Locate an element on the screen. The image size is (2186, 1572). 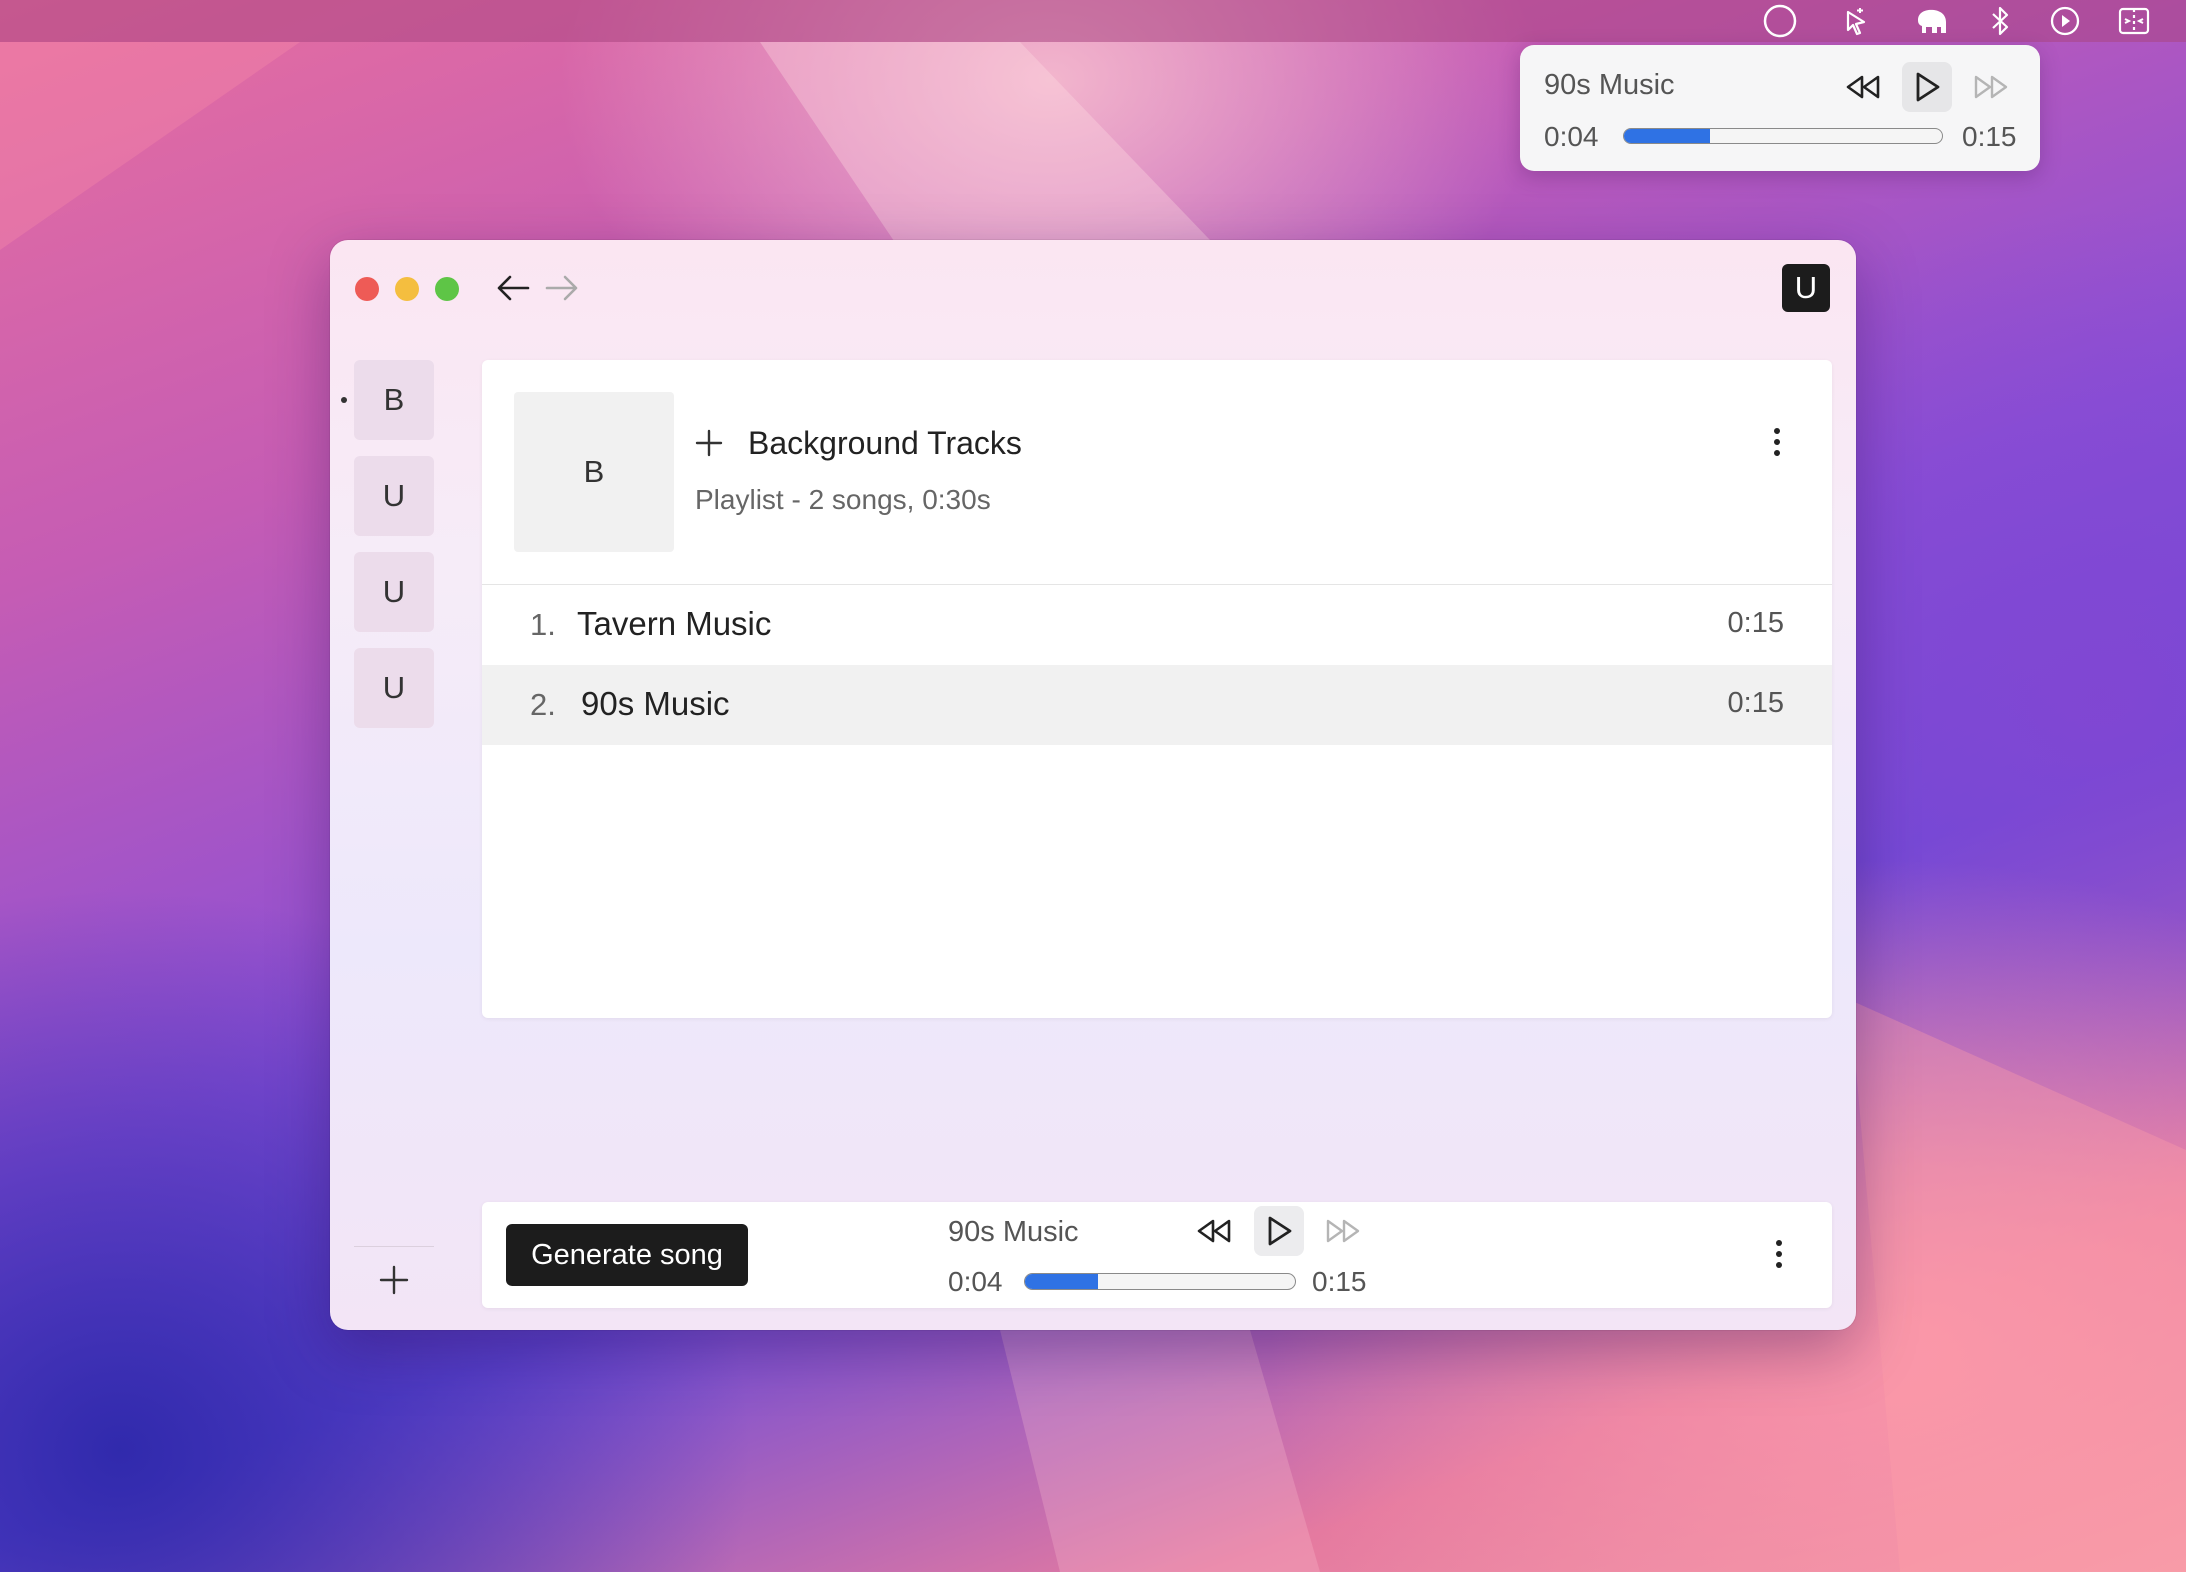
add-to-playlist-button is located at coordinates (709, 443).